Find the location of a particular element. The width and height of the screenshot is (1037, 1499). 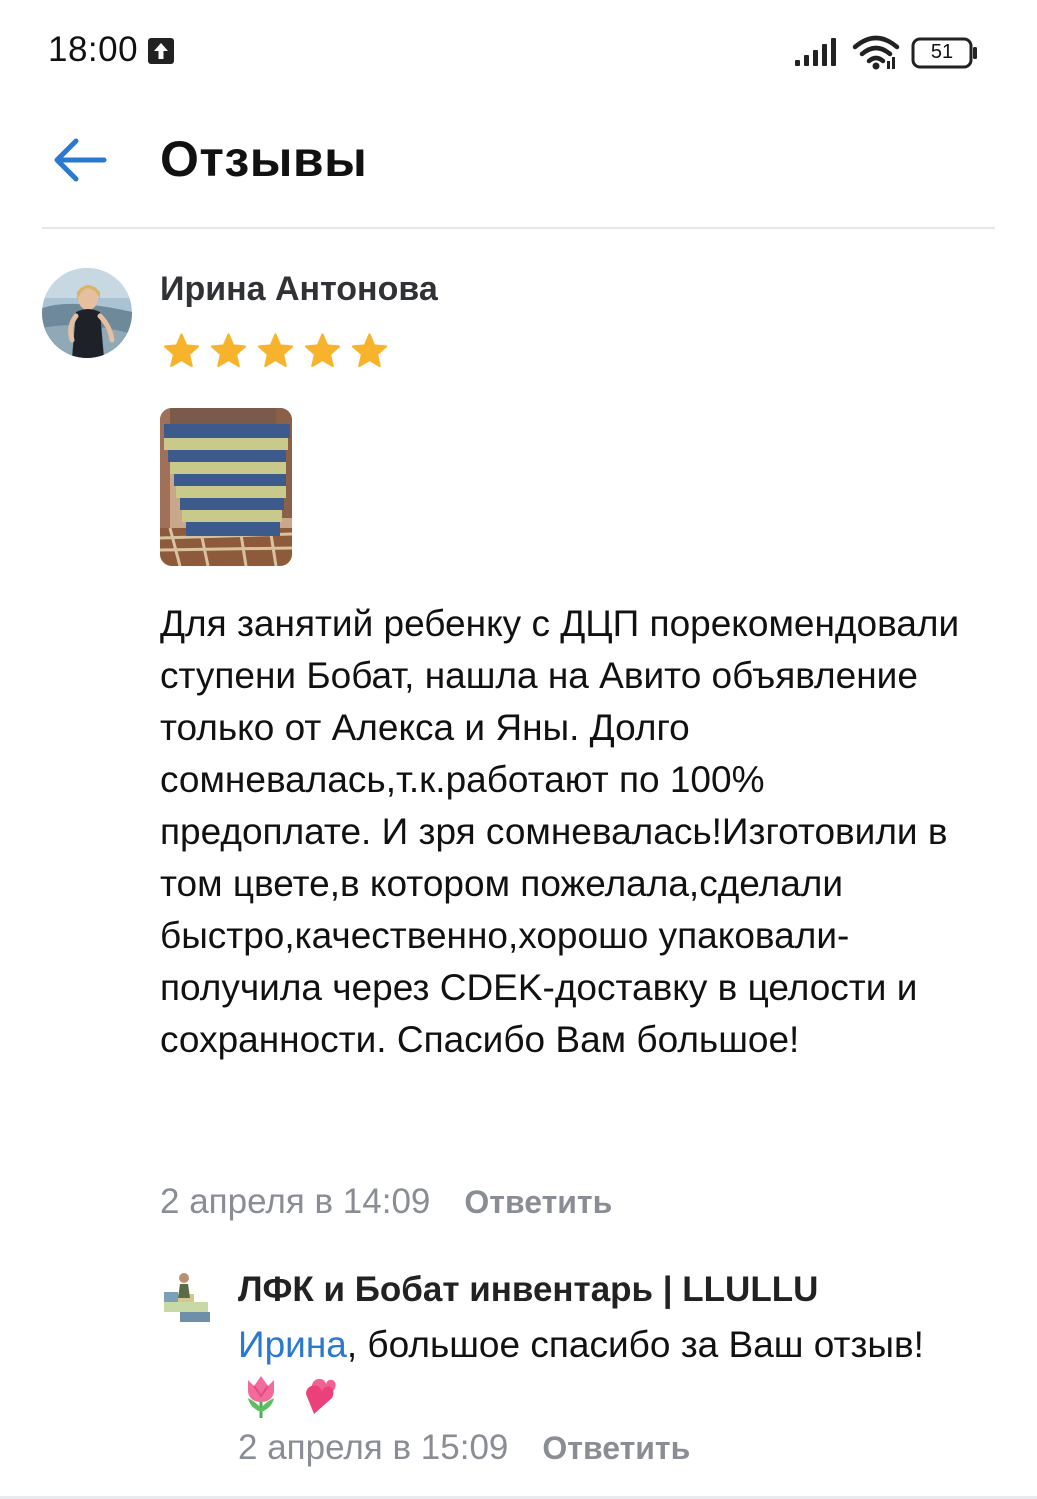

reviewer-avatar is located at coordinates (87, 313).